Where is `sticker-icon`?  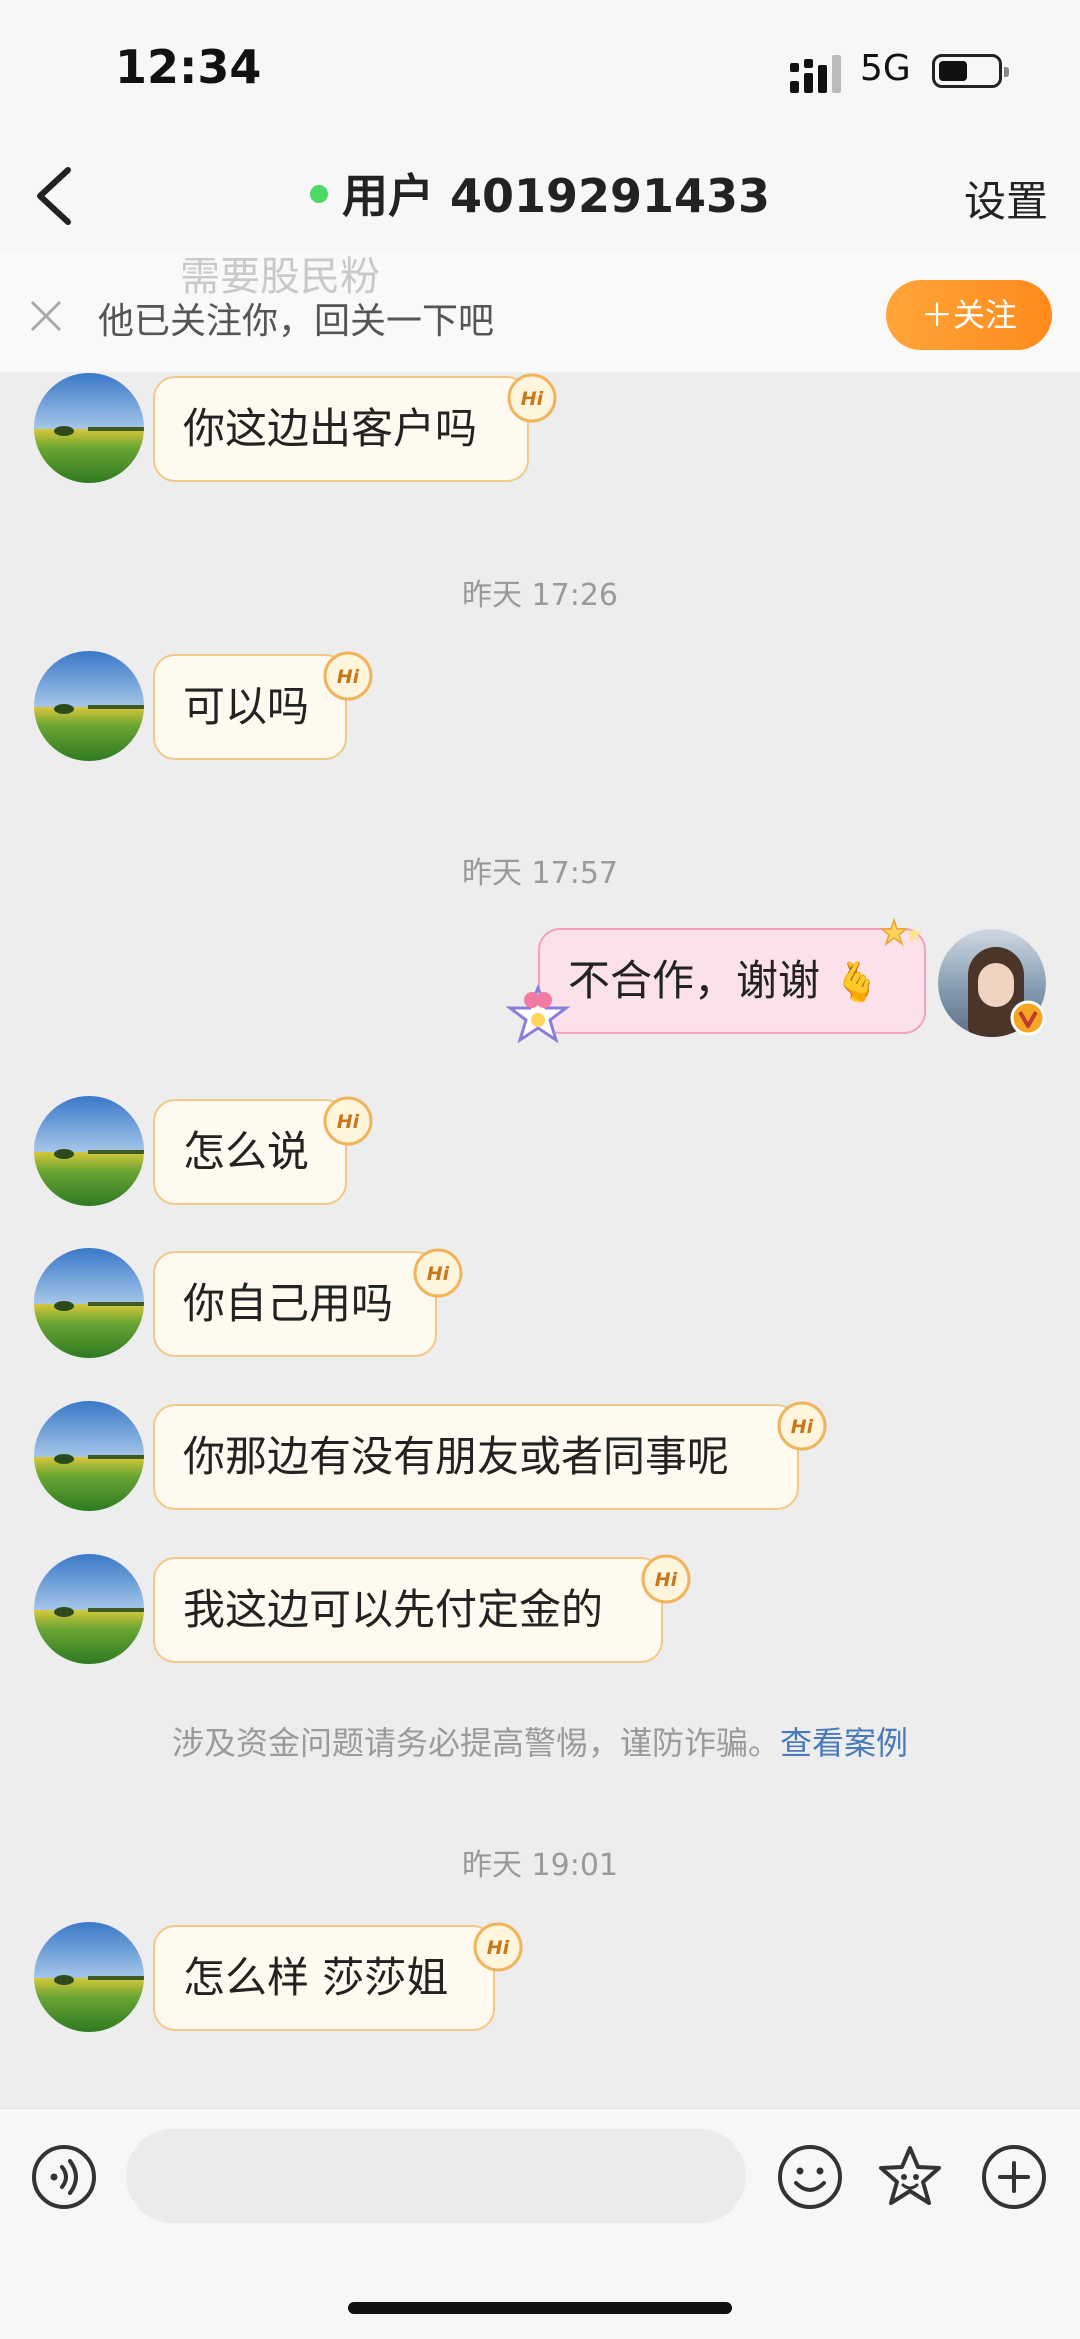 sticker-icon is located at coordinates (910, 2177).